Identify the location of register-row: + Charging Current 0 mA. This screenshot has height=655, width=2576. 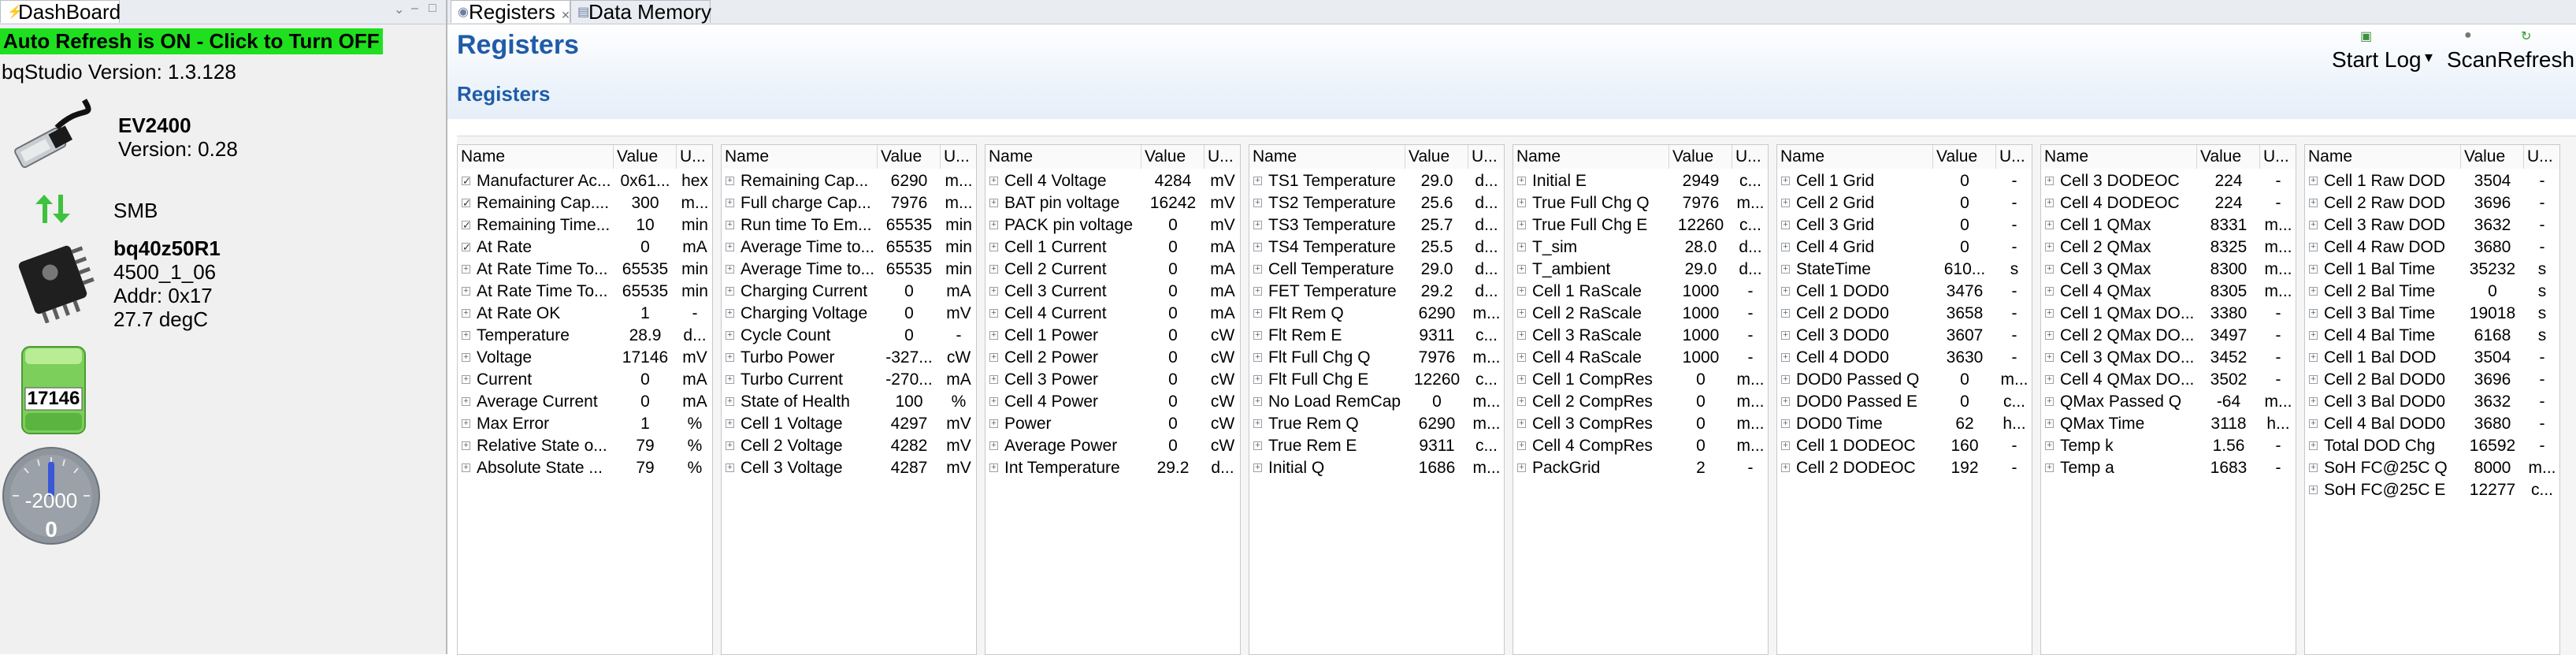
(849, 292).